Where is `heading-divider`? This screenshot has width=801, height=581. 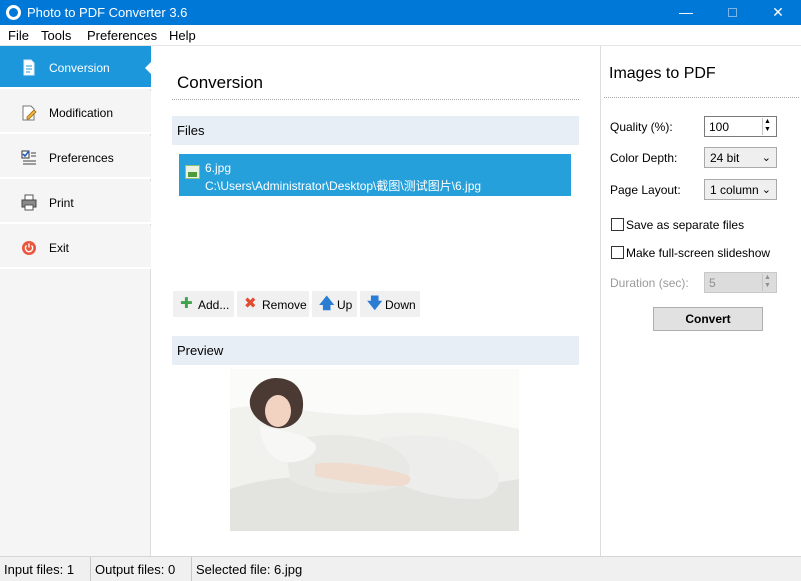
heading-divider is located at coordinates (375, 99).